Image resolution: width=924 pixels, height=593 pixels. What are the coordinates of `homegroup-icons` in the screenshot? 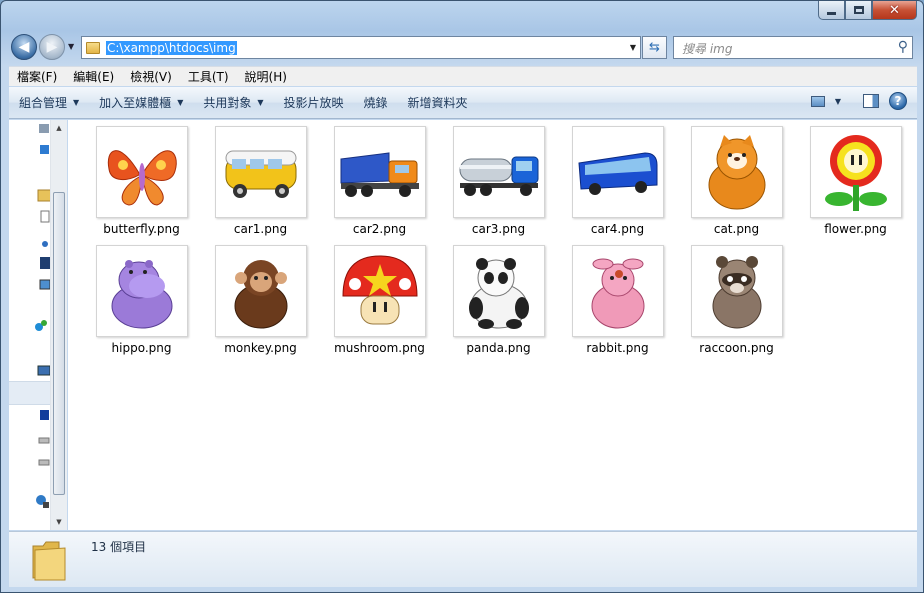 It's located at (41, 325).